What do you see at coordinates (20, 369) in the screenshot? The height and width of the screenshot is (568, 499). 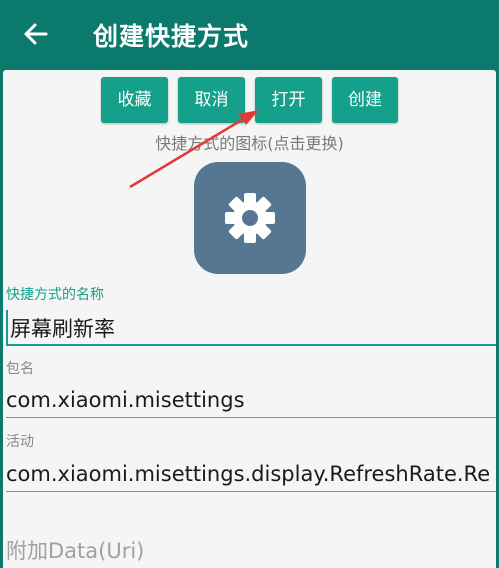 I see `package-label: 包名` at bounding box center [20, 369].